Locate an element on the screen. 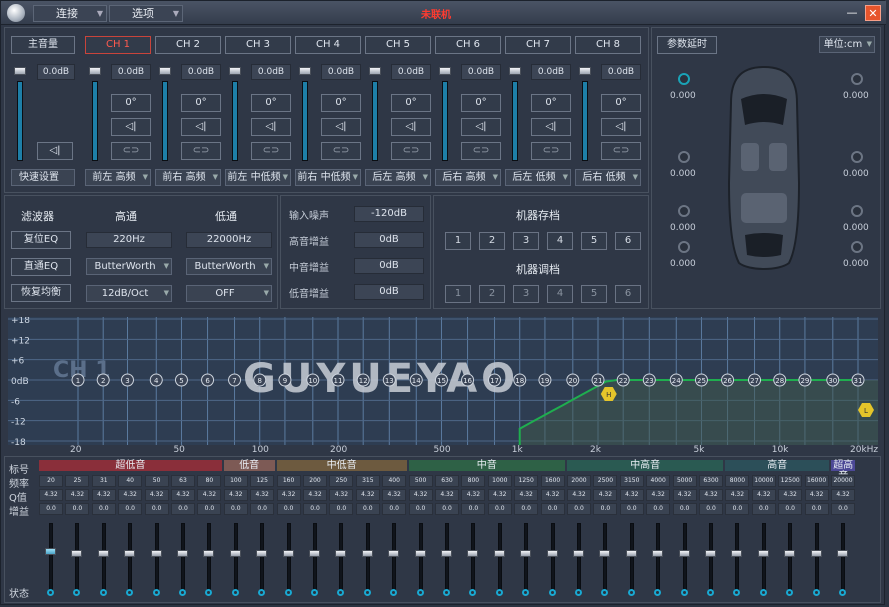 Image resolution: width=889 pixels, height=607 pixels. output-select: 前左 高频 ▼ is located at coordinates (118, 177).